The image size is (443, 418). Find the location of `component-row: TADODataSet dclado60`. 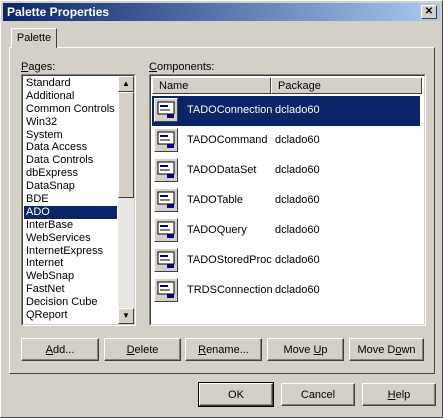

component-row: TADODataSet dclado60 is located at coordinates (286, 171).